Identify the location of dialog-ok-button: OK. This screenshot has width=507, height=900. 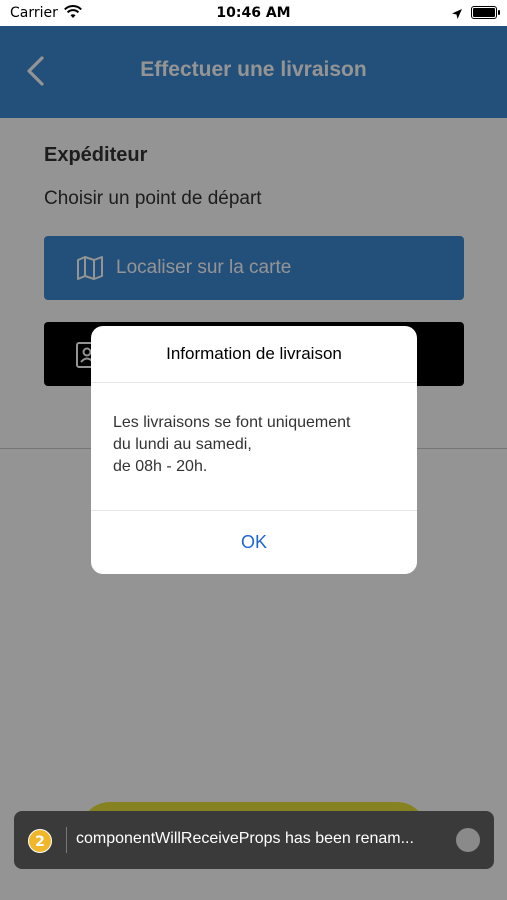
(254, 542).